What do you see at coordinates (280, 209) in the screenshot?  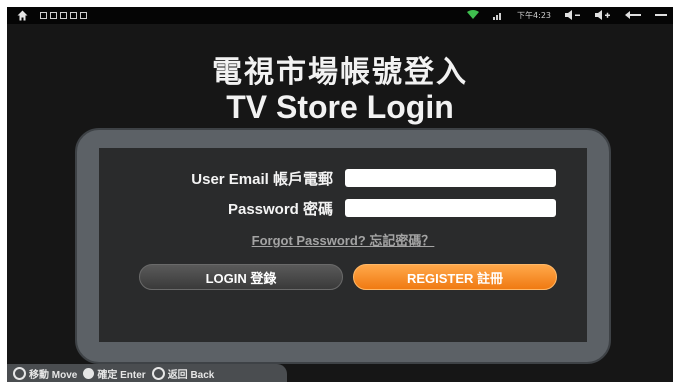 I see `password-label: Password 密碼` at bounding box center [280, 209].